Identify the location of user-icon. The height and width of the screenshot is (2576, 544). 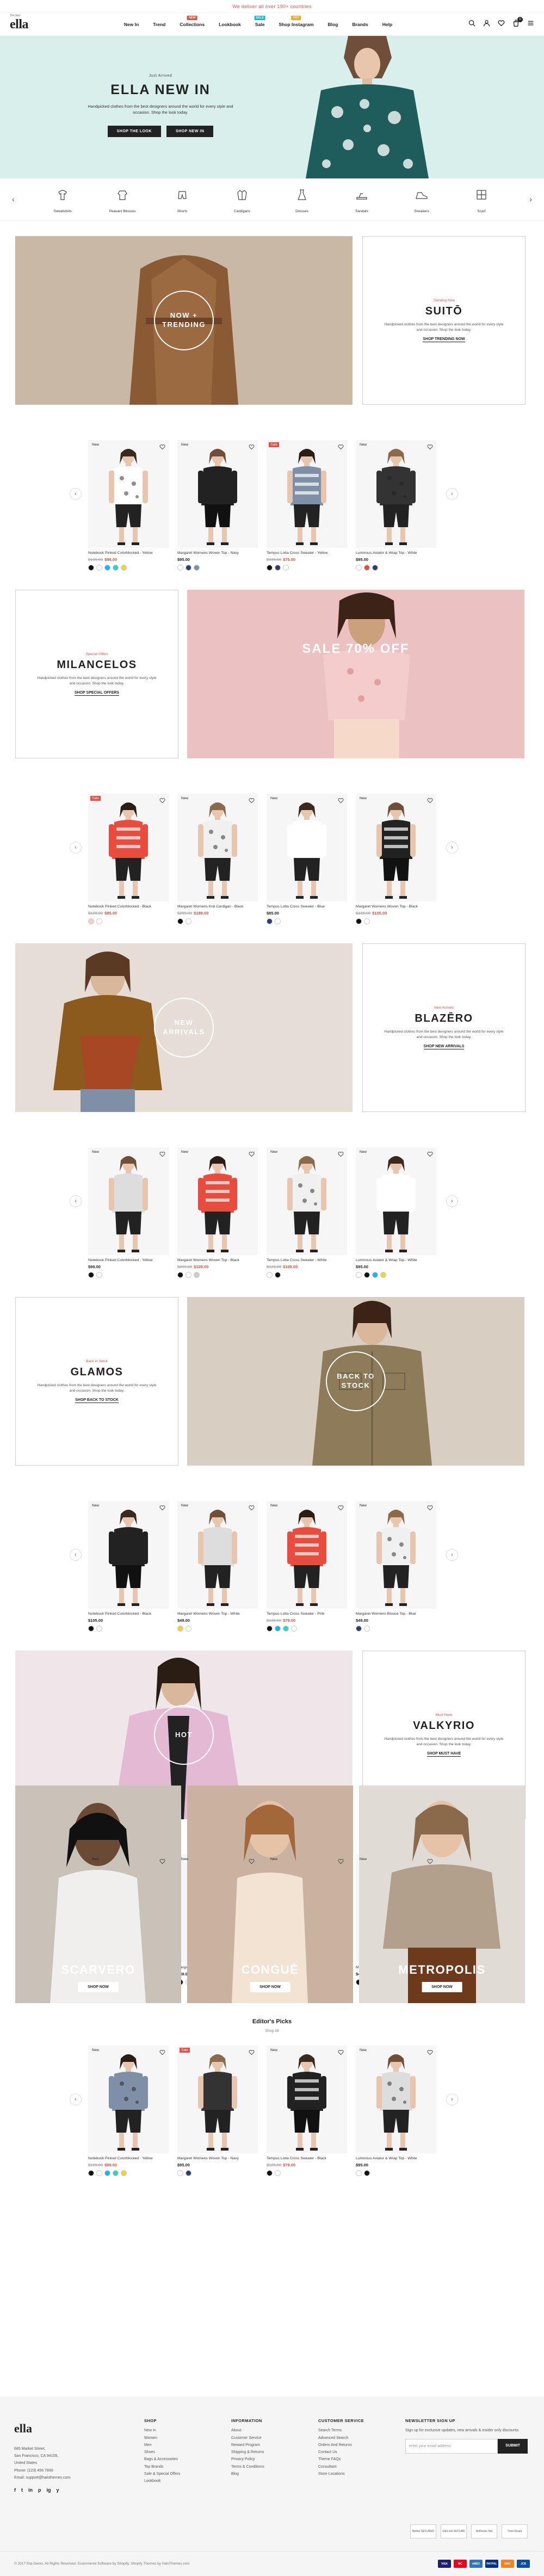
(486, 25).